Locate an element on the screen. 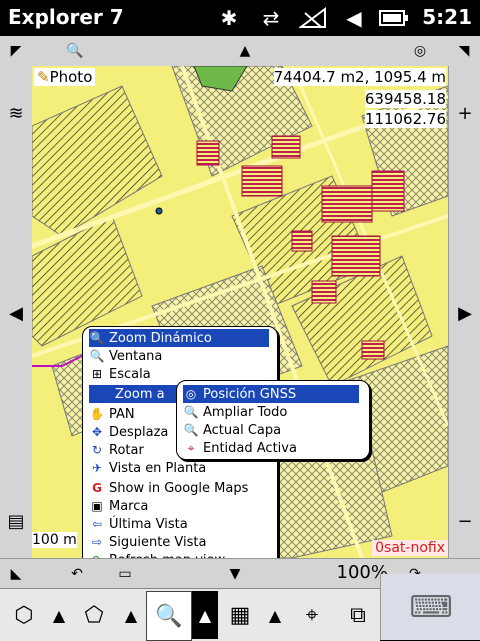  dock-expand-1: ▲ is located at coordinates (59, 615).